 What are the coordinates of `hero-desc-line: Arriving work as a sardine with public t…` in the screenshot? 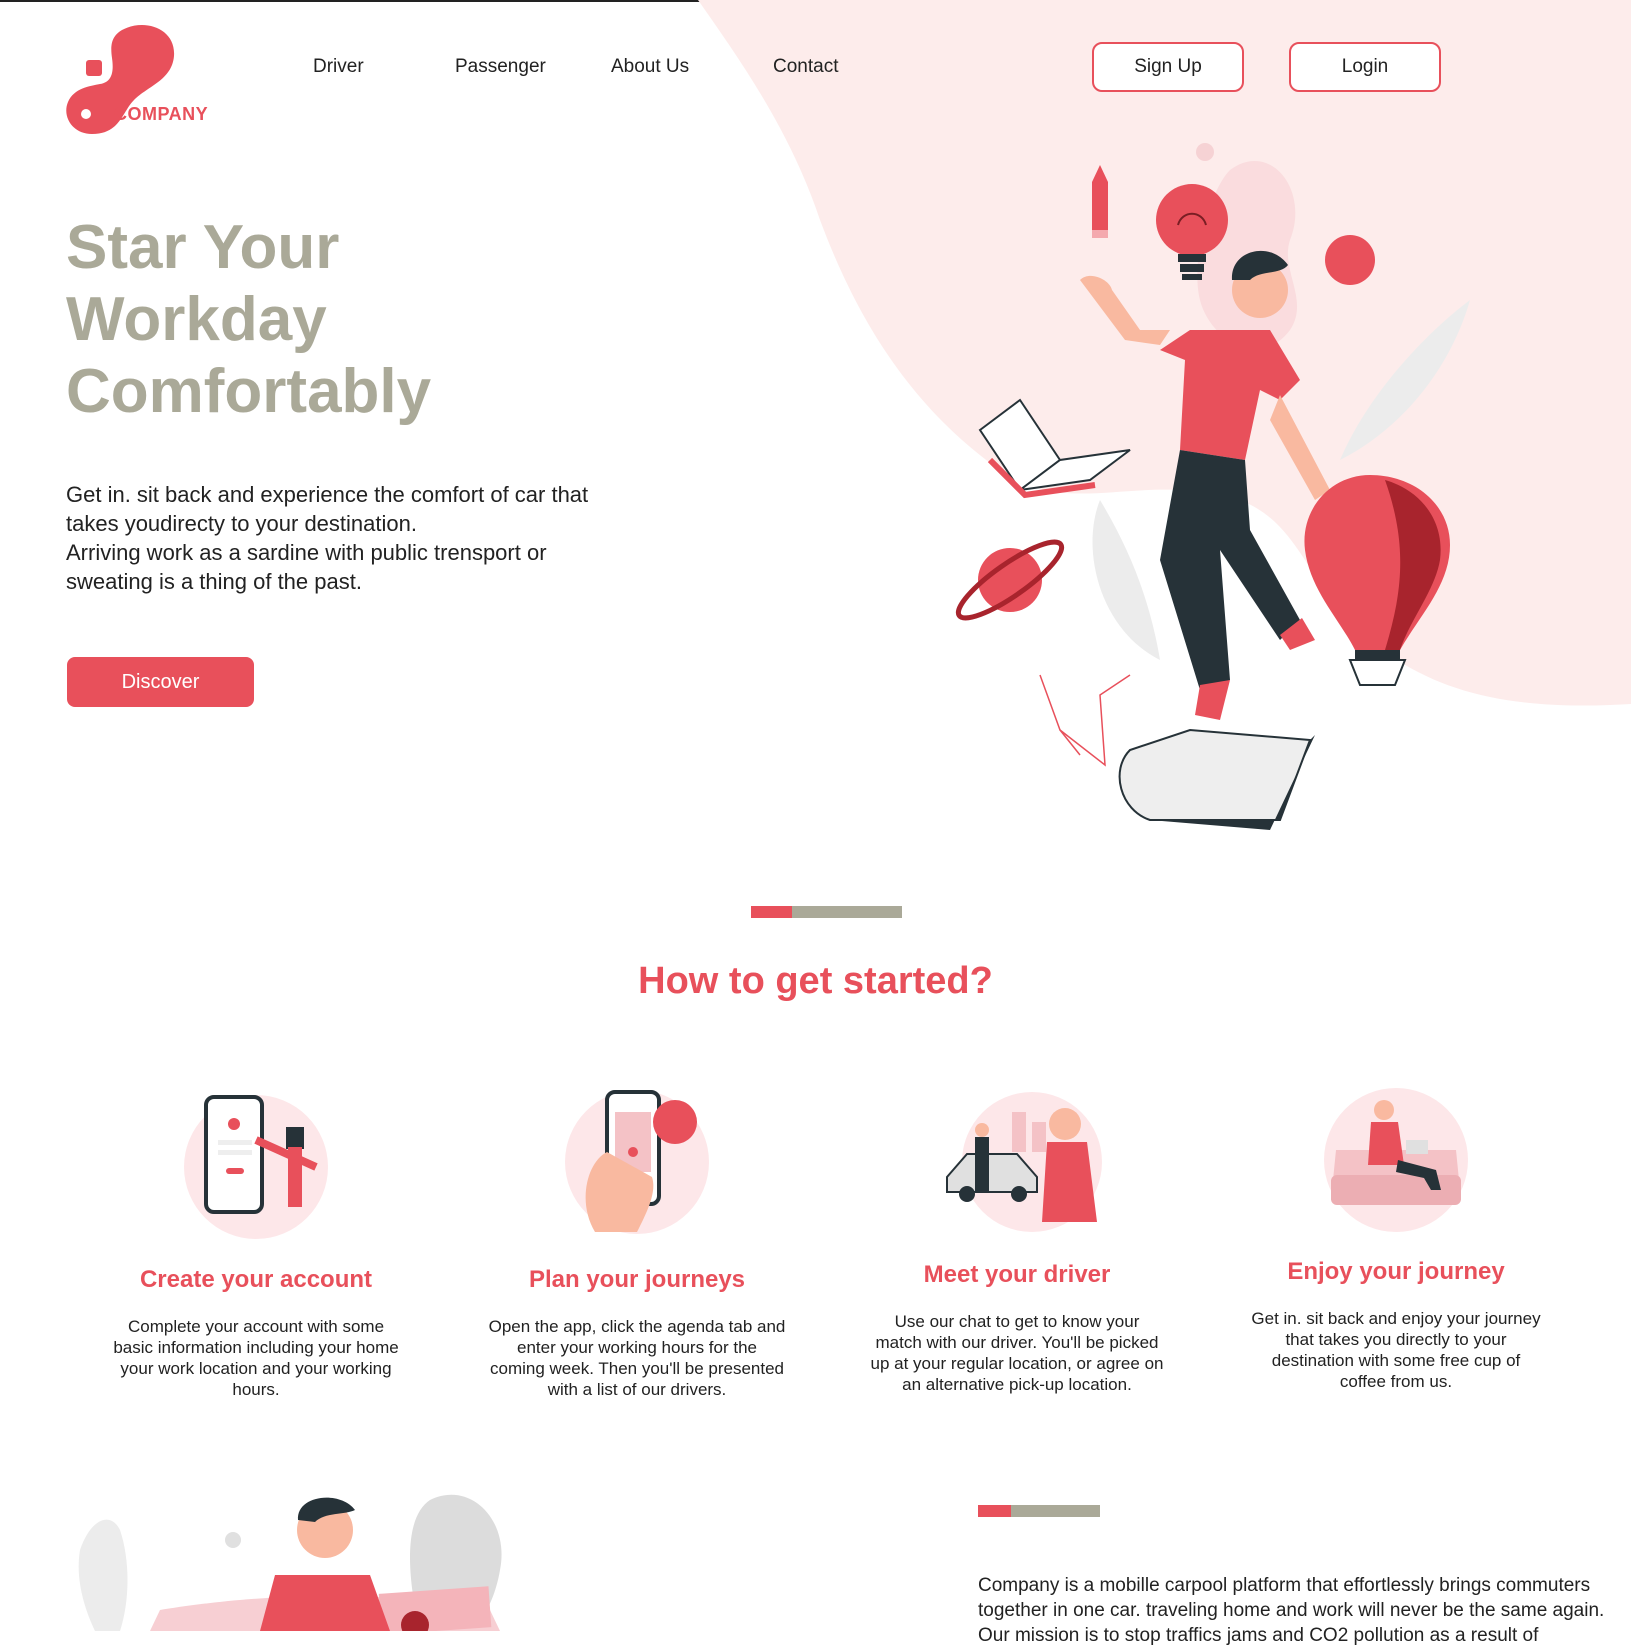 It's located at (306, 552).